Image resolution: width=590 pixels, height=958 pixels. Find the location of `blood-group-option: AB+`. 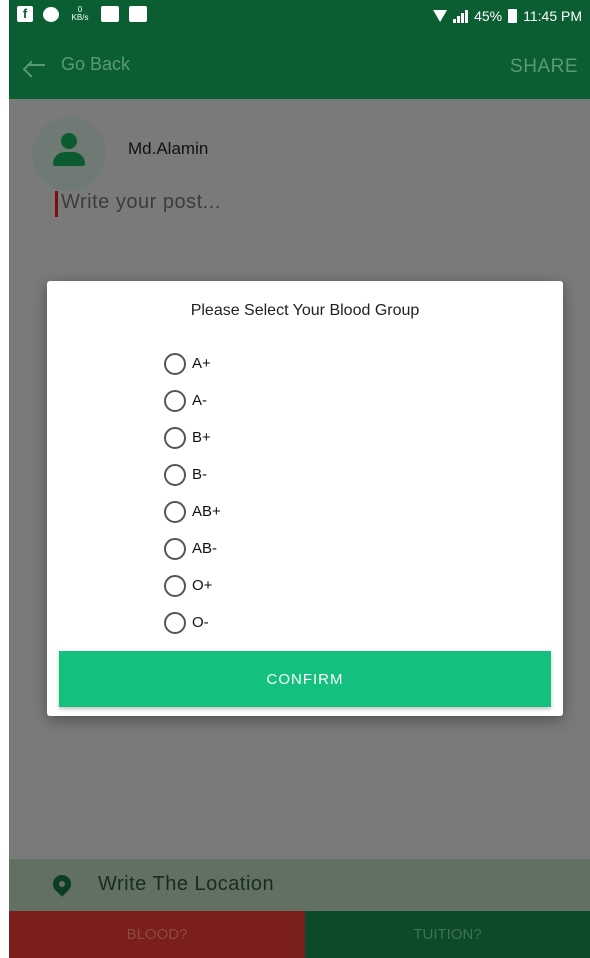

blood-group-option: AB+ is located at coordinates (192, 511).